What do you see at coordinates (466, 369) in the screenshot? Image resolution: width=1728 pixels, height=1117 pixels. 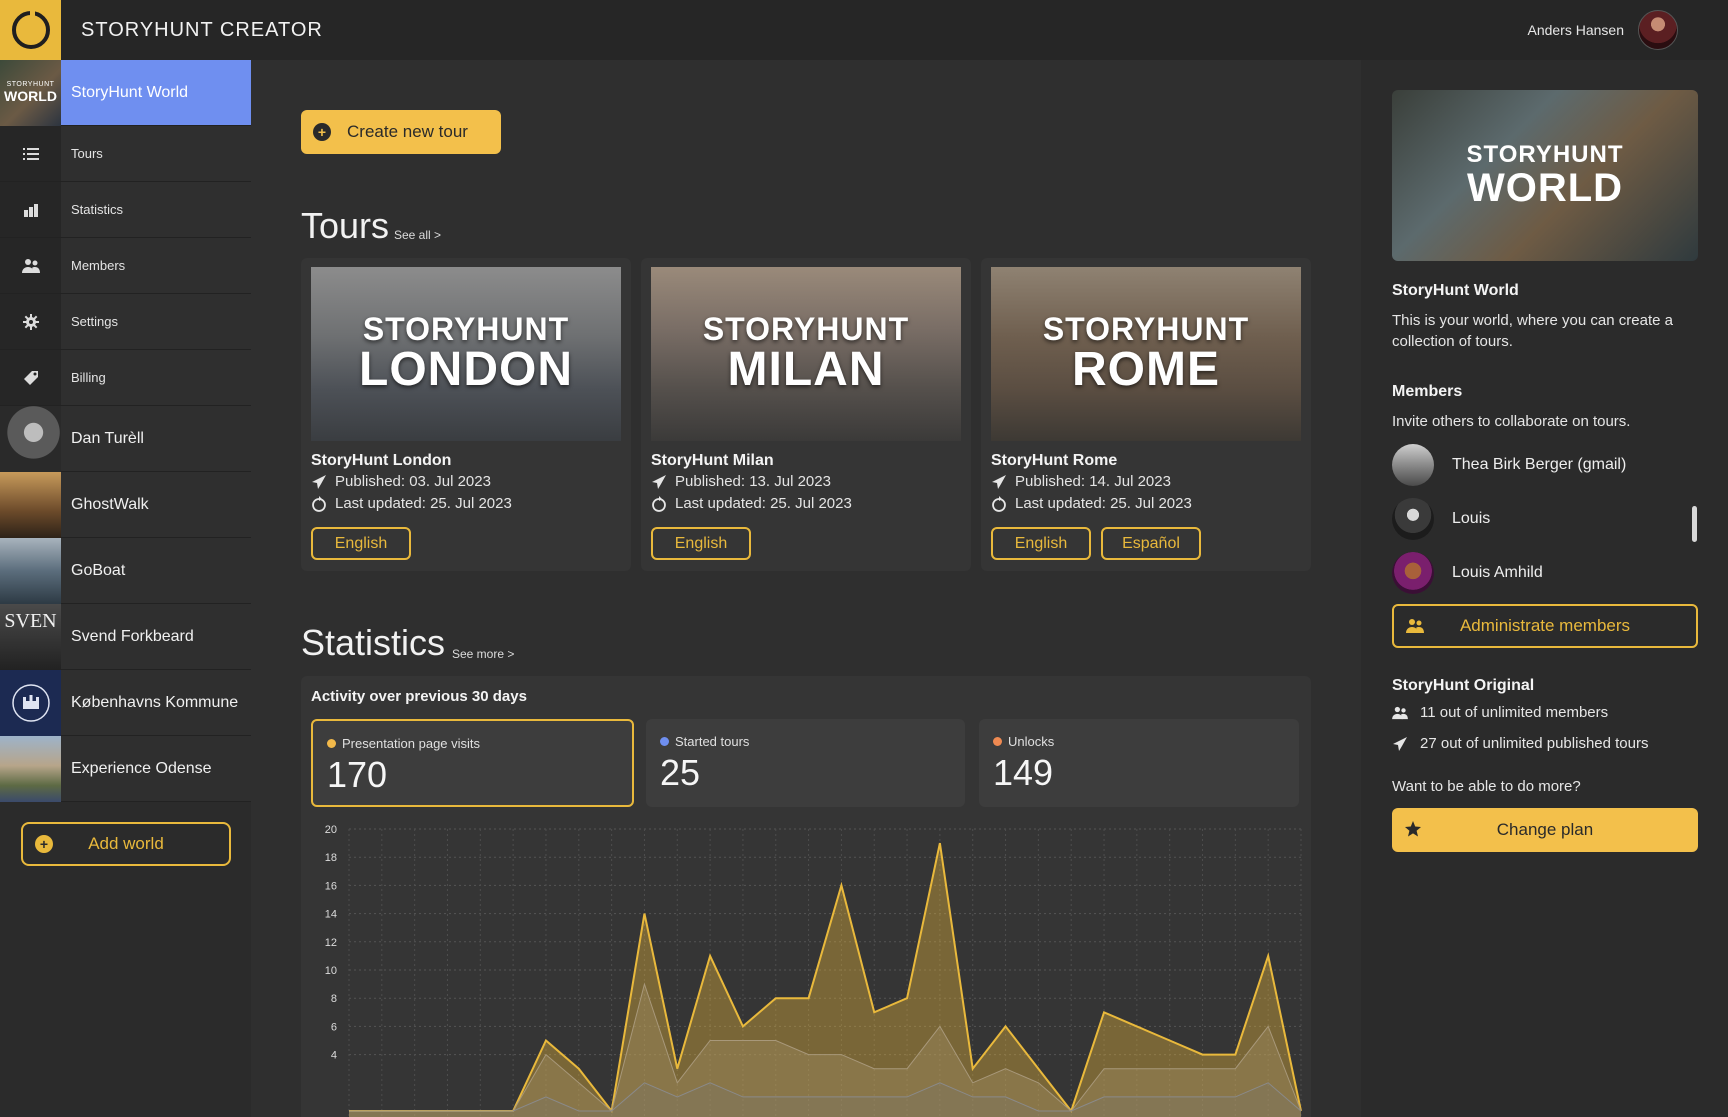 I see `tour-image-big-text: LONDON` at bounding box center [466, 369].